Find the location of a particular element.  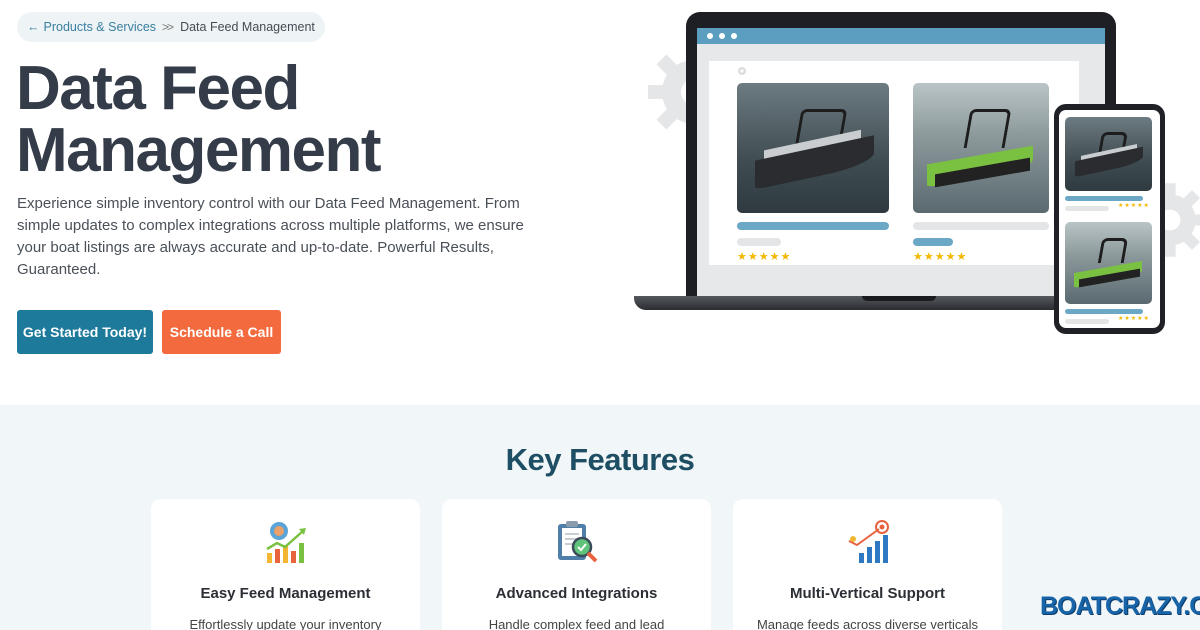

feature-card-text: Manage feeds across diverse verticals is located at coordinates (867, 623).